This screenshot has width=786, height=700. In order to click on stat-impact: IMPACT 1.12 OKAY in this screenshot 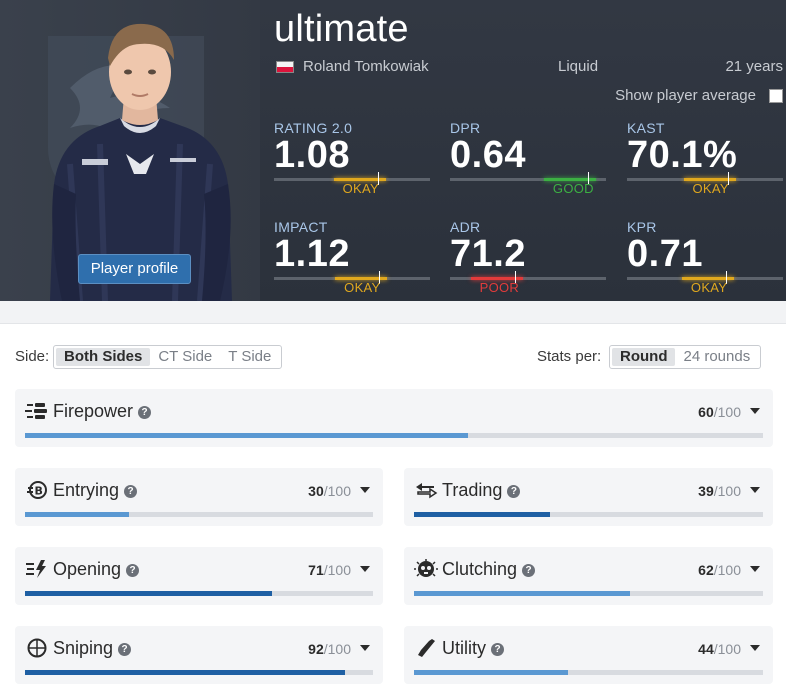, I will do `click(352, 257)`.